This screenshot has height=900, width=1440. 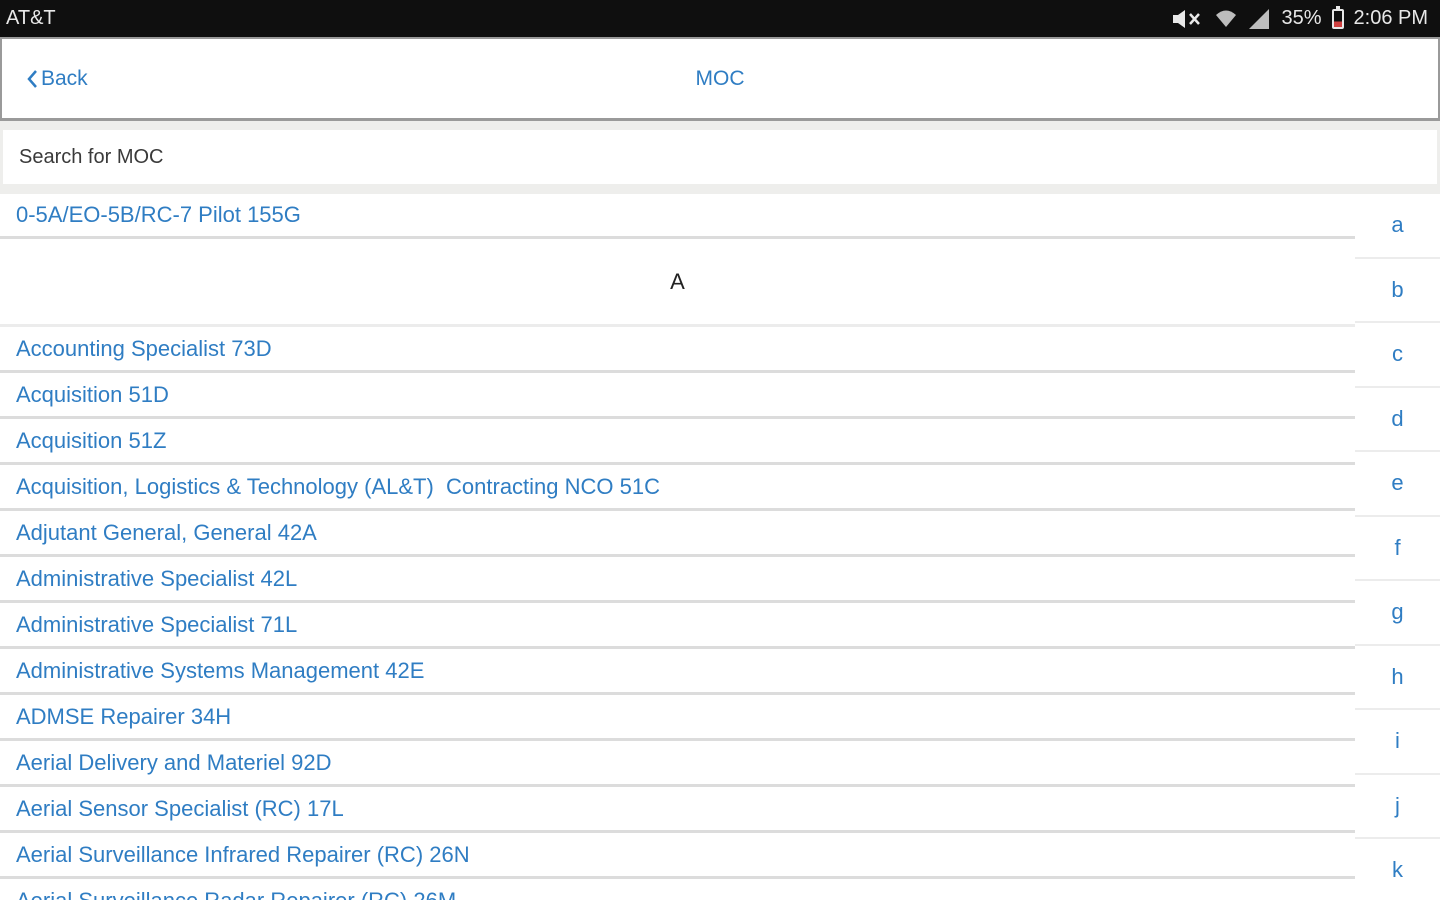 I want to click on page-title: MOC, so click(x=720, y=78).